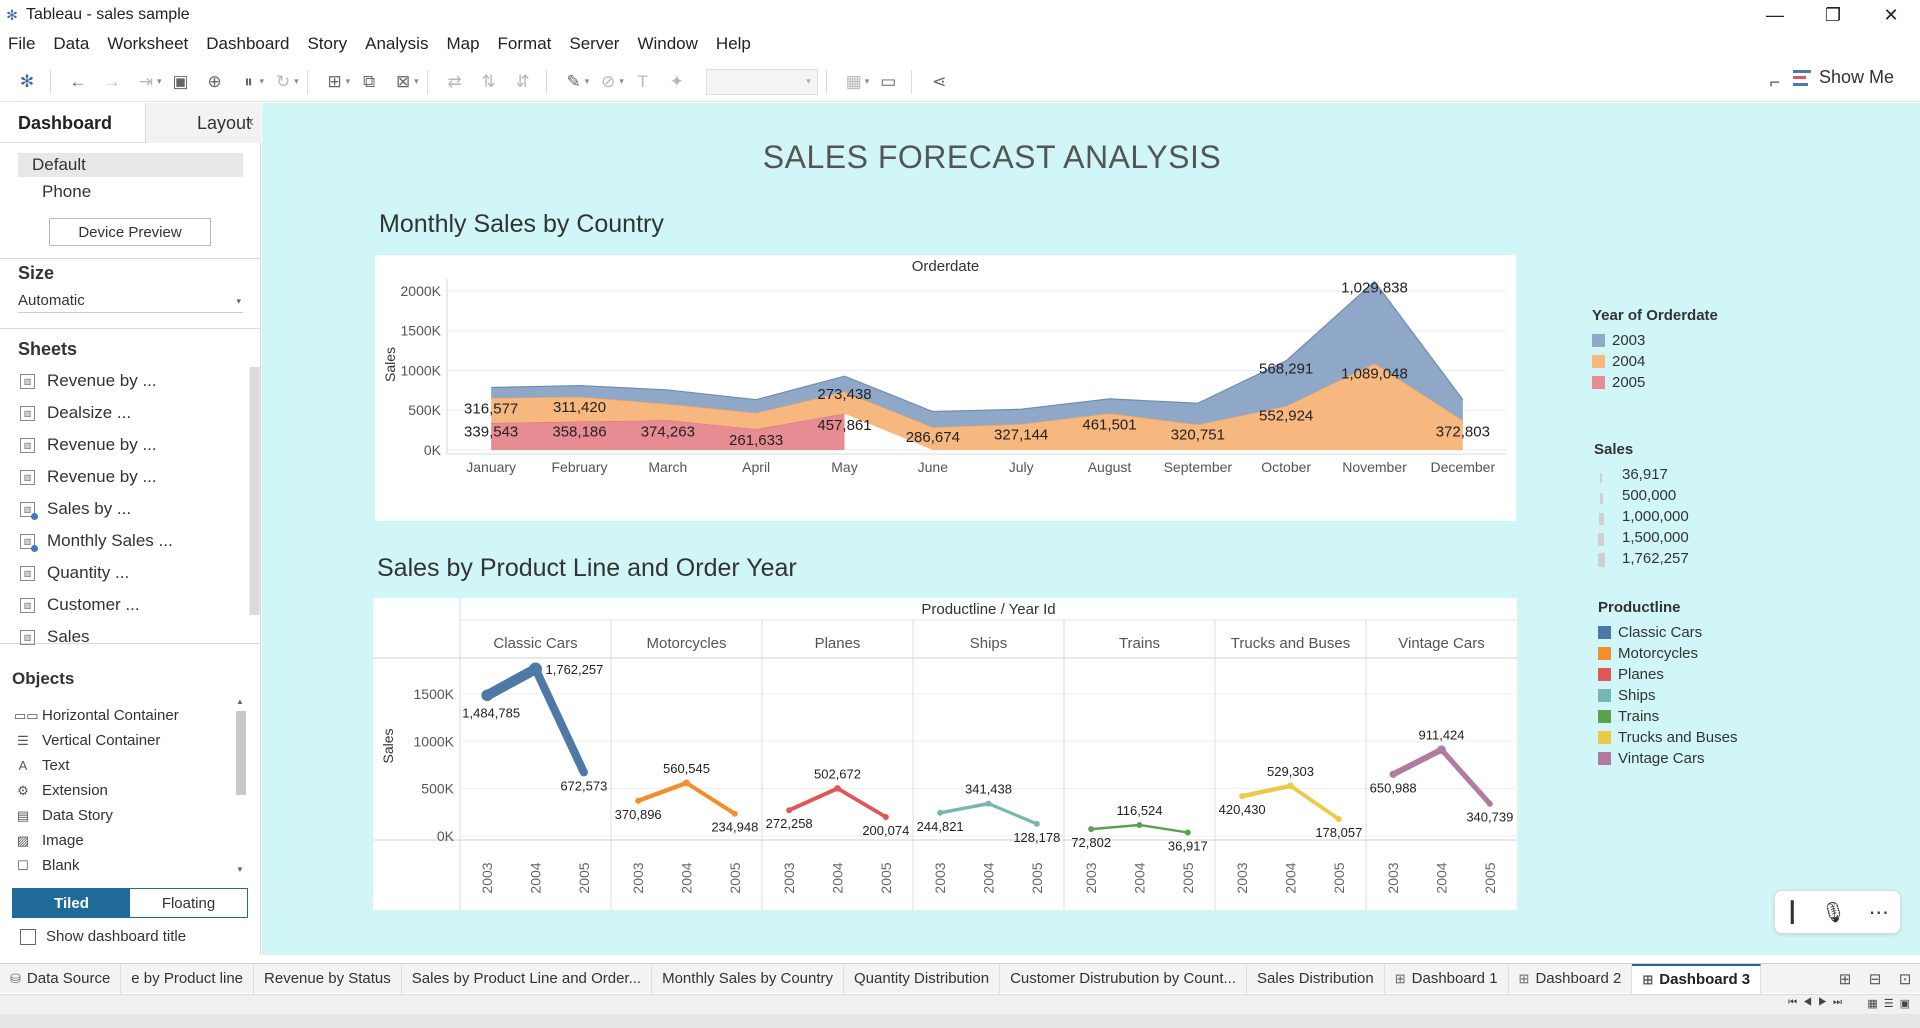 The image size is (1920, 1028). What do you see at coordinates (1891, 15) in the screenshot?
I see `close-icon: ✕` at bounding box center [1891, 15].